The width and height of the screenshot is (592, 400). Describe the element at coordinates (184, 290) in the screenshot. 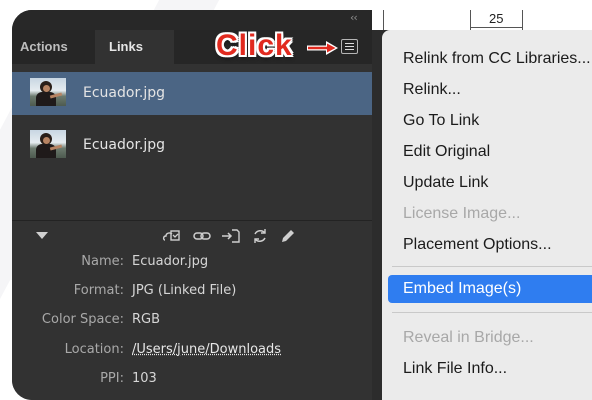

I see `info-value: JPG (Linked File)` at that location.